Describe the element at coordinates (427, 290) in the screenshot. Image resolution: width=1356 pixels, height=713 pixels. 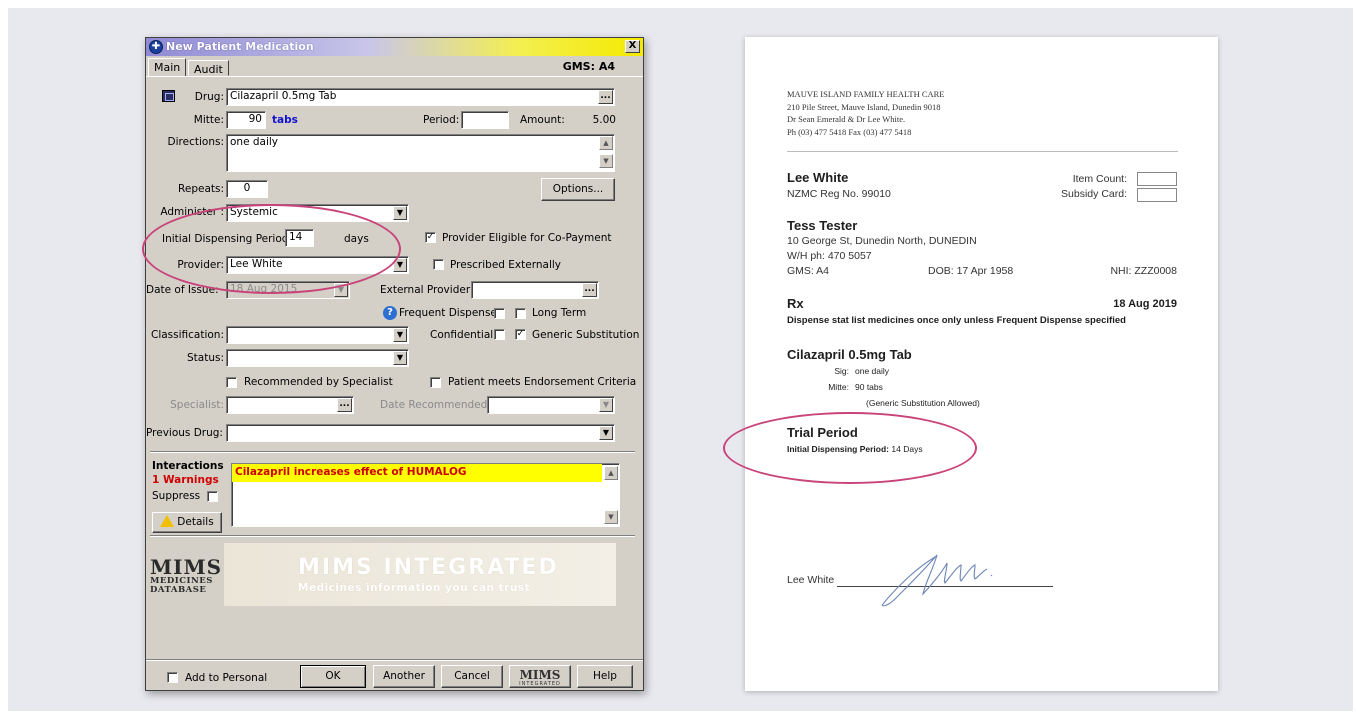
I see `external-provider-label: External Provider:` at that location.